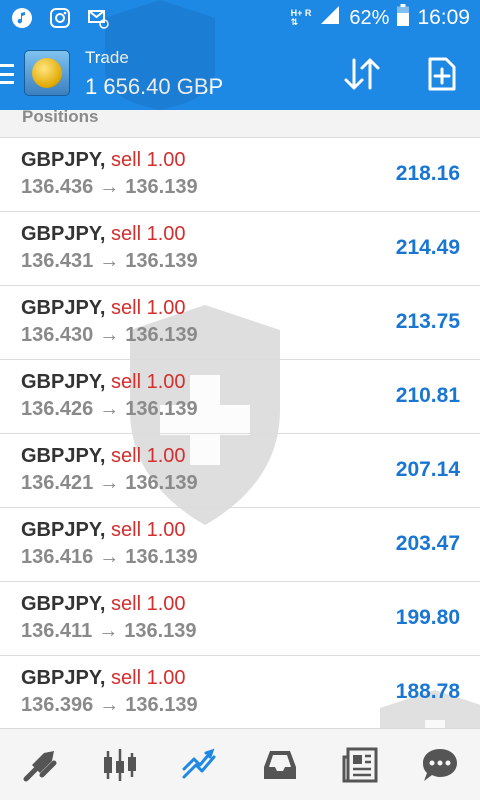 The width and height of the screenshot is (480, 800). What do you see at coordinates (427, 321) in the screenshot?
I see `position-profit: 213.75` at bounding box center [427, 321].